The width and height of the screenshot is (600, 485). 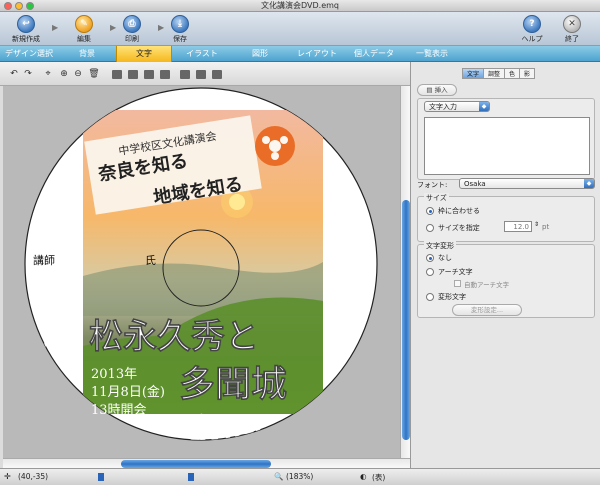 What do you see at coordinates (278, 476) in the screenshot?
I see `zoom-icon: 🔍` at bounding box center [278, 476].